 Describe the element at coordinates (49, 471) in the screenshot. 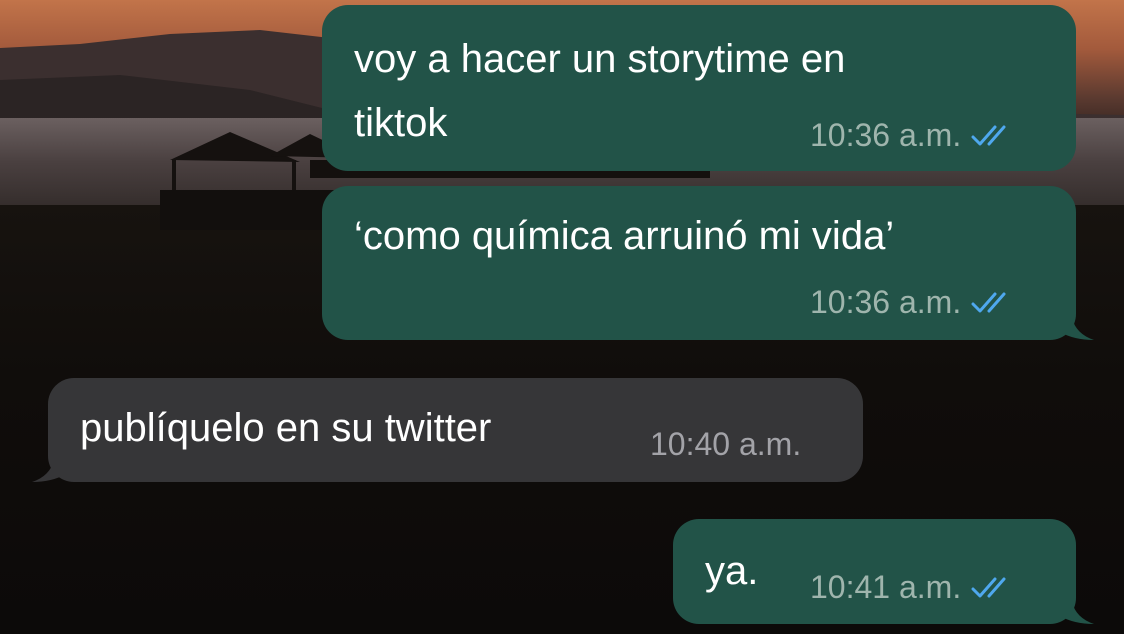

I see `incoming-bubble-tail` at that location.